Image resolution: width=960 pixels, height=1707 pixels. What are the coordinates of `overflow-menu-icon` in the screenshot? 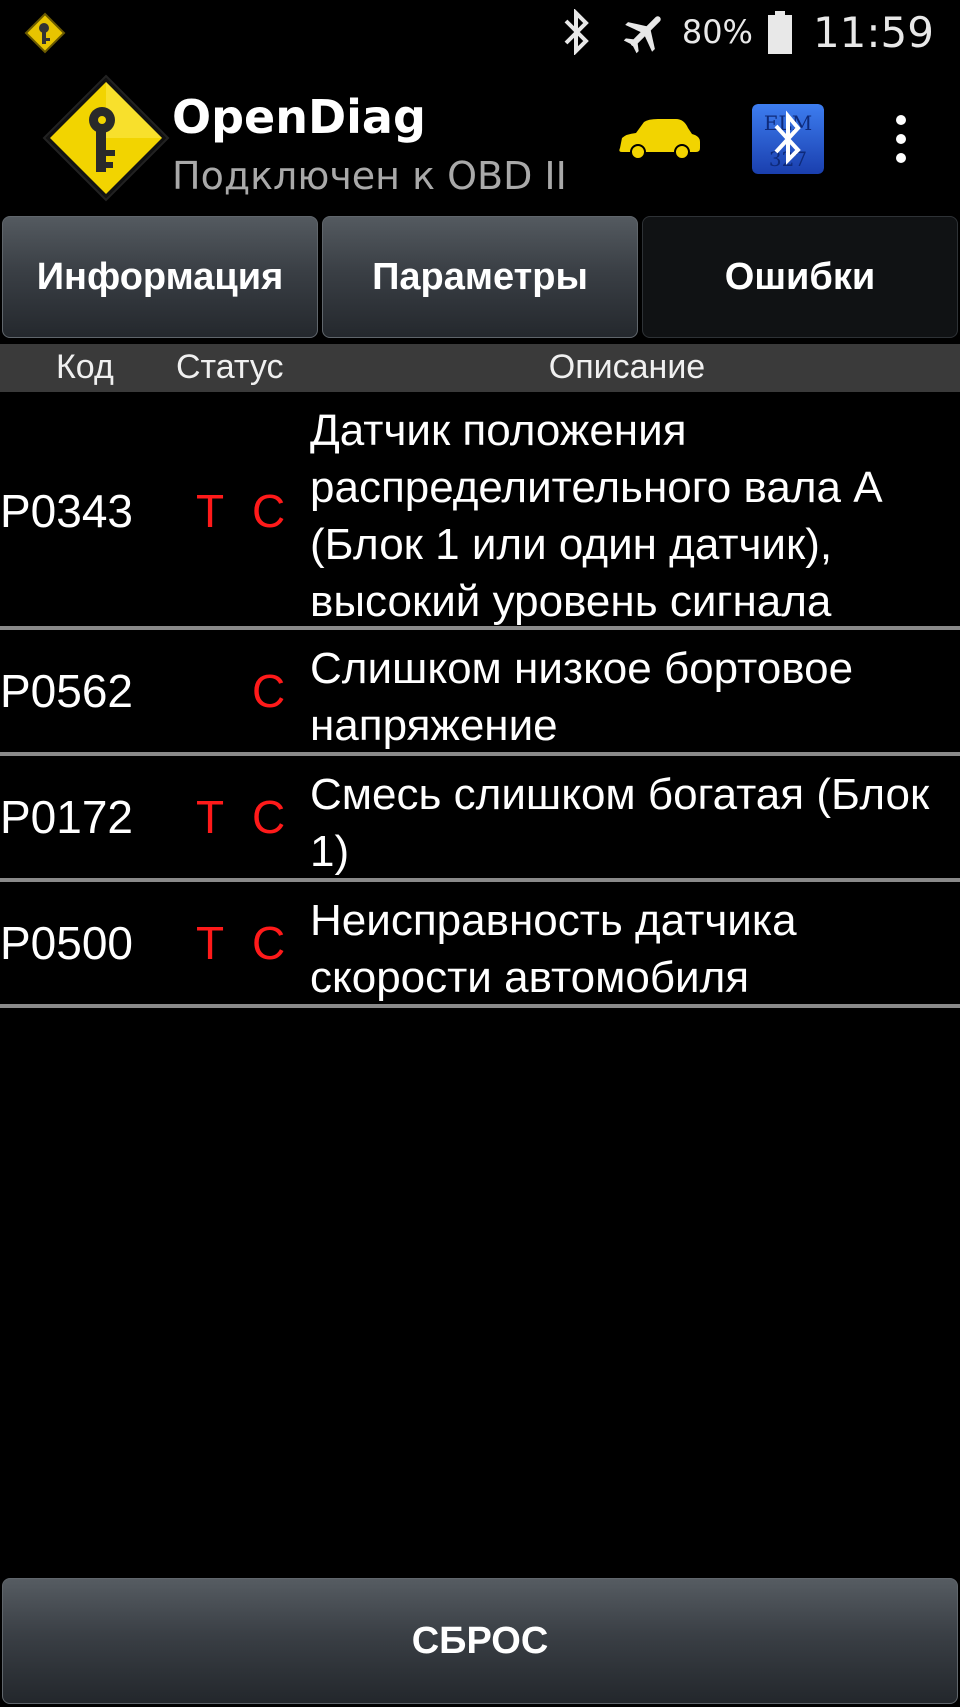 It's located at (901, 139).